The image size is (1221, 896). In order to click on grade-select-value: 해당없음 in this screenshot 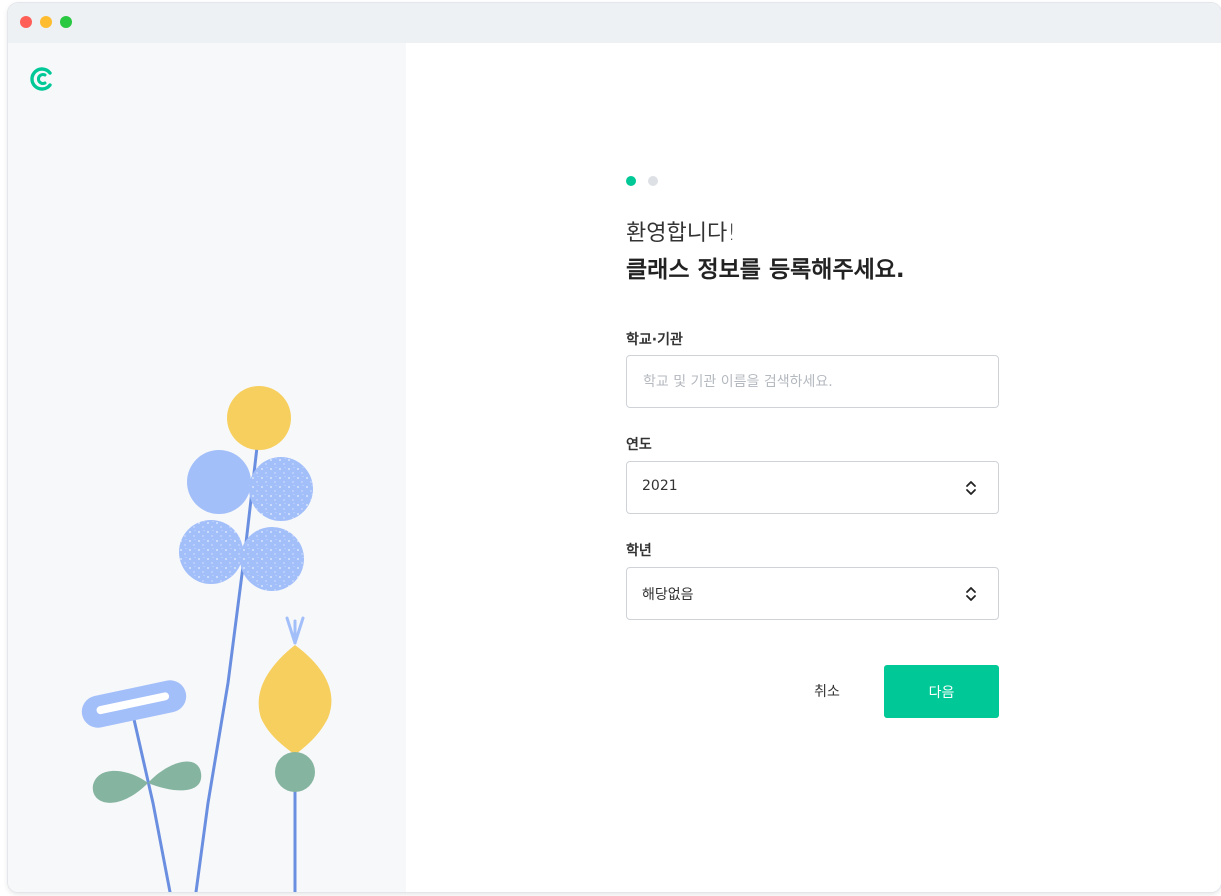, I will do `click(668, 595)`.